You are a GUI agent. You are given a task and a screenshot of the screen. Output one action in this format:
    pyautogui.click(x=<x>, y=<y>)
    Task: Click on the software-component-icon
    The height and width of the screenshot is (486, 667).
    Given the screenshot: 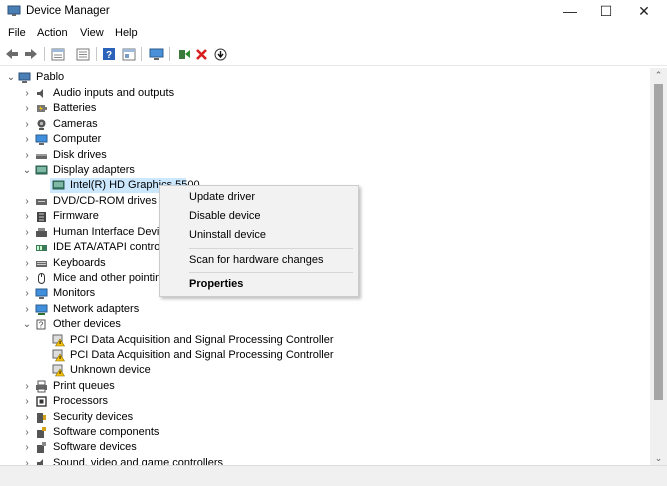 What is the action you would take?
    pyautogui.click(x=41, y=432)
    